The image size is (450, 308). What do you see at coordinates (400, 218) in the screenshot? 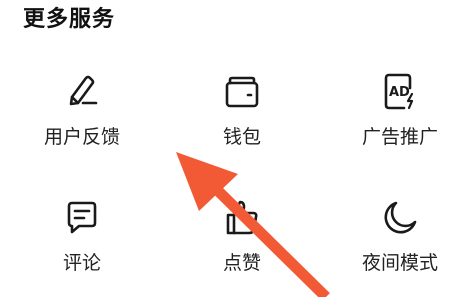
I see `moon-icon` at bounding box center [400, 218].